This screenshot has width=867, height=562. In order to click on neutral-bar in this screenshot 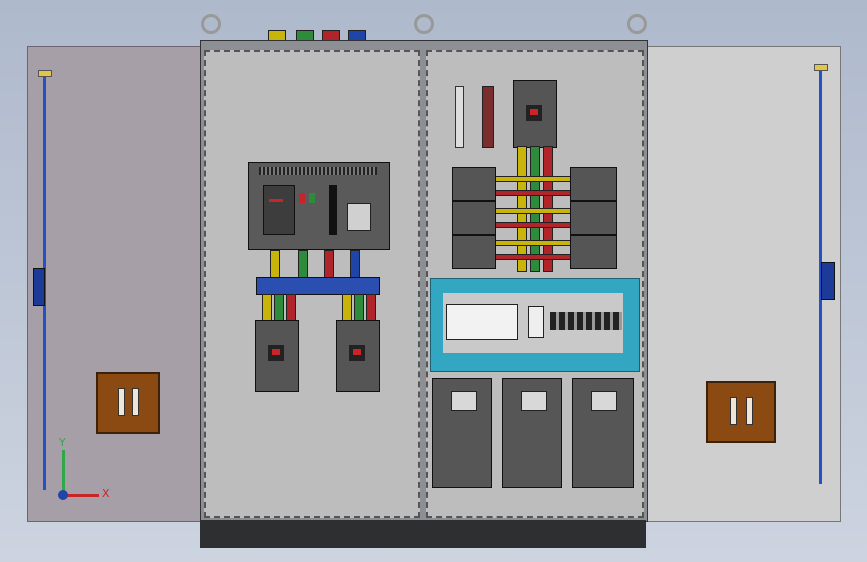, I will do `click(488, 117)`.